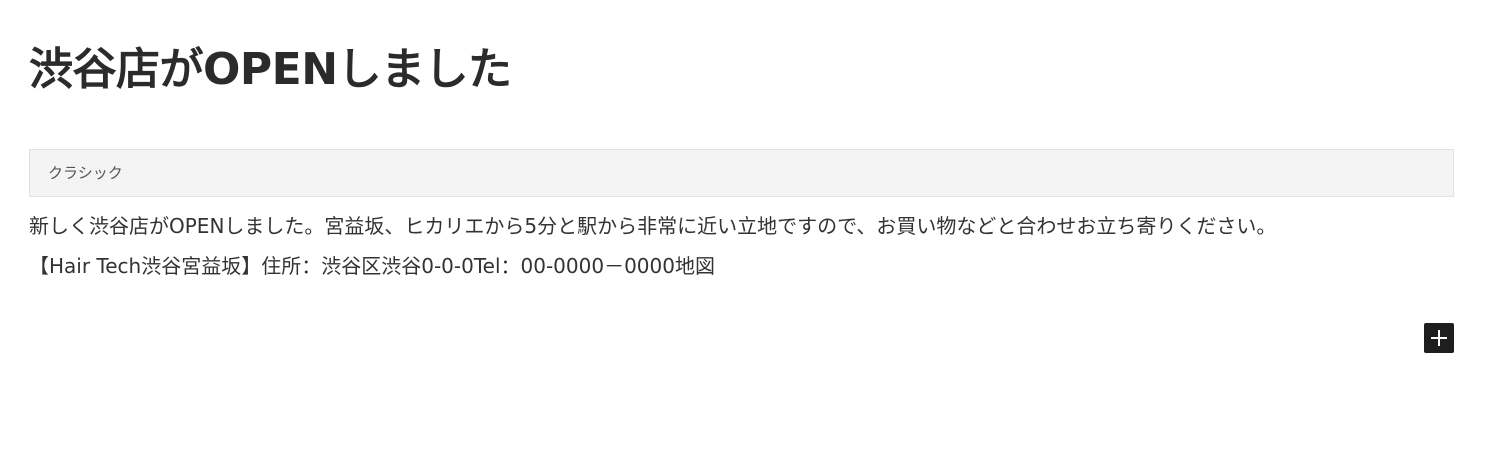 Image resolution: width=1511 pixels, height=458 pixels. Describe the element at coordinates (85, 173) in the screenshot. I see `classic-block-label: クラシック` at that location.